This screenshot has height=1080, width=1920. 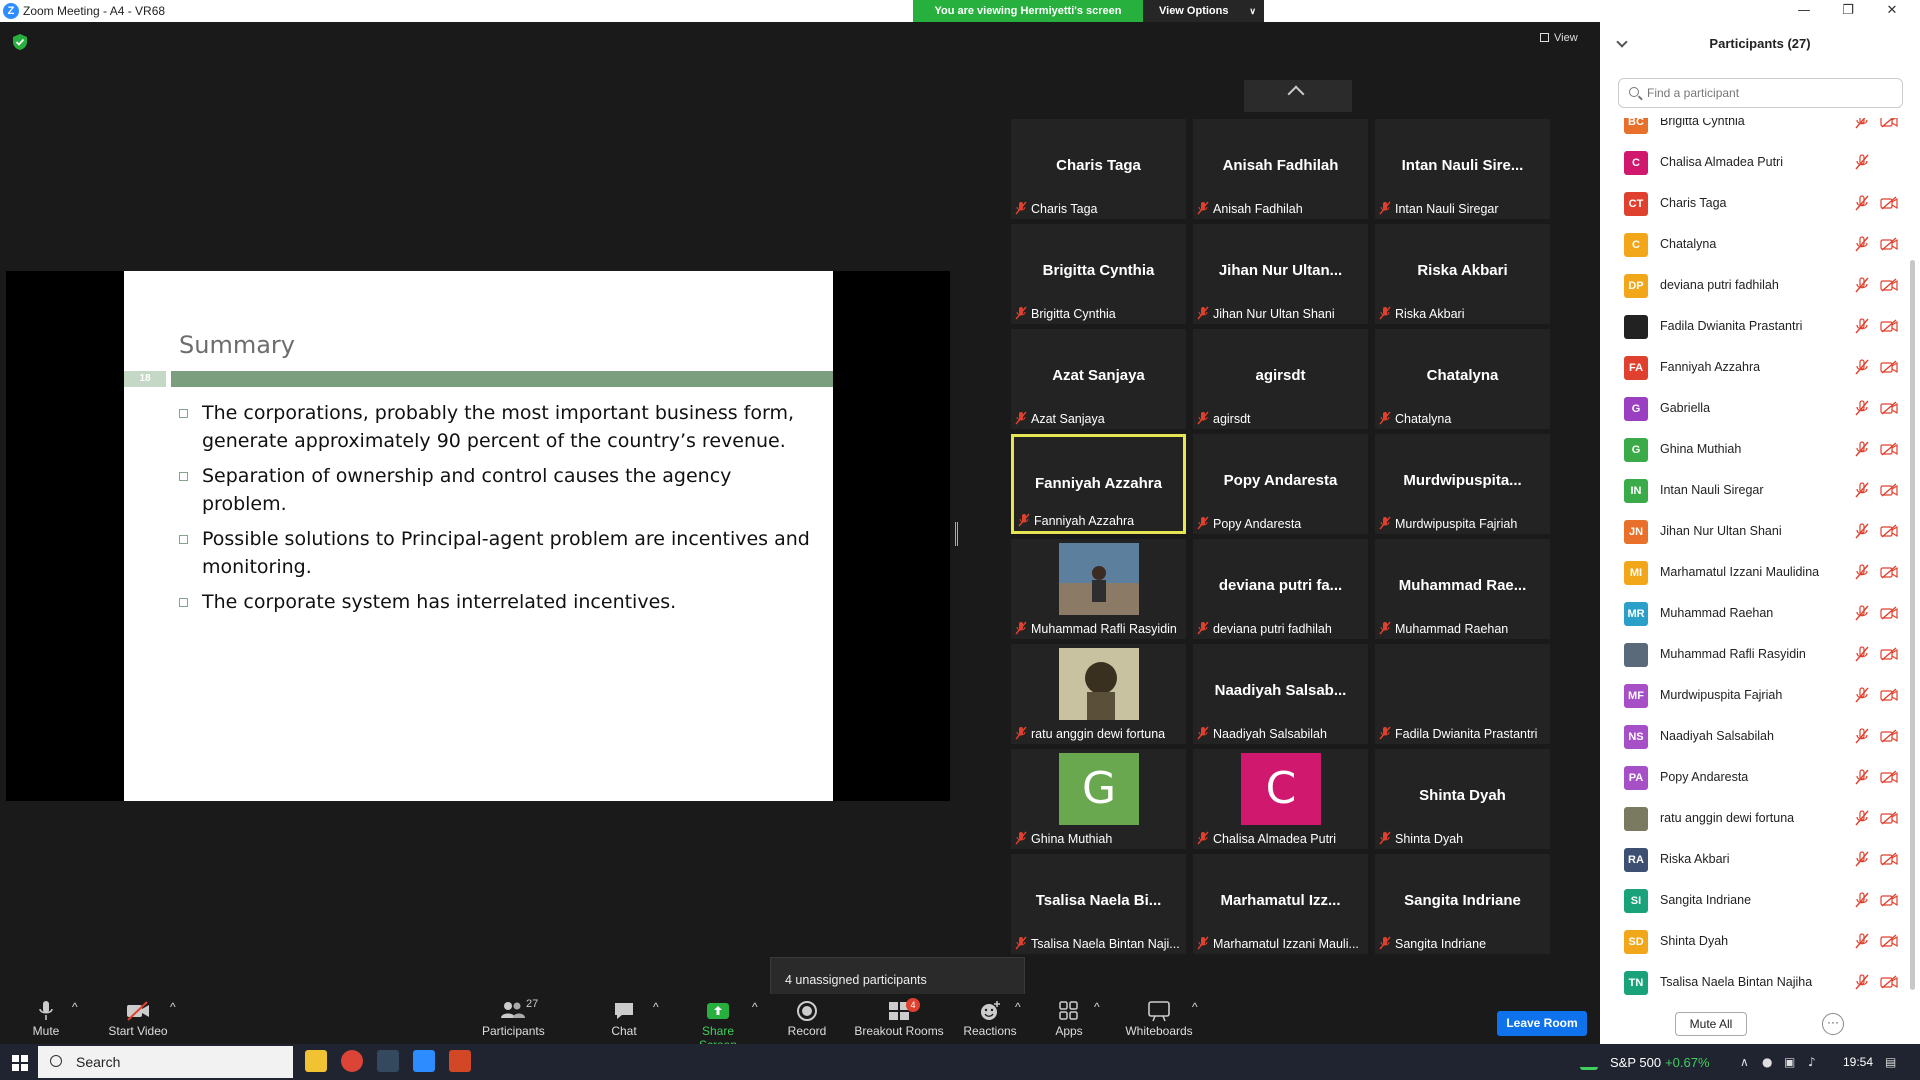 I want to click on video-tile: C Chalisa Almadea Putri, so click(x=1280, y=799).